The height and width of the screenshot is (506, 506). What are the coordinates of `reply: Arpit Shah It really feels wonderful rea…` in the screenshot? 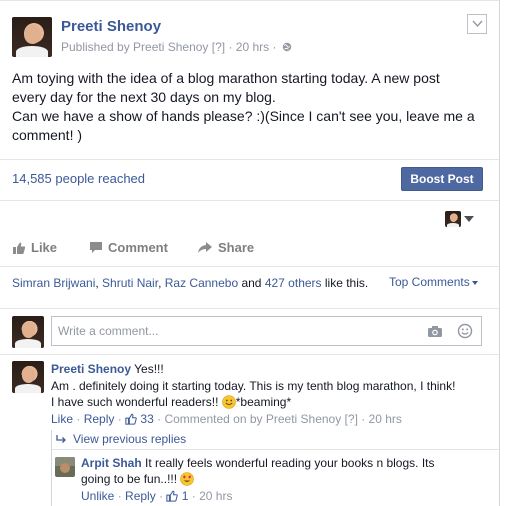 It's located at (289, 479).